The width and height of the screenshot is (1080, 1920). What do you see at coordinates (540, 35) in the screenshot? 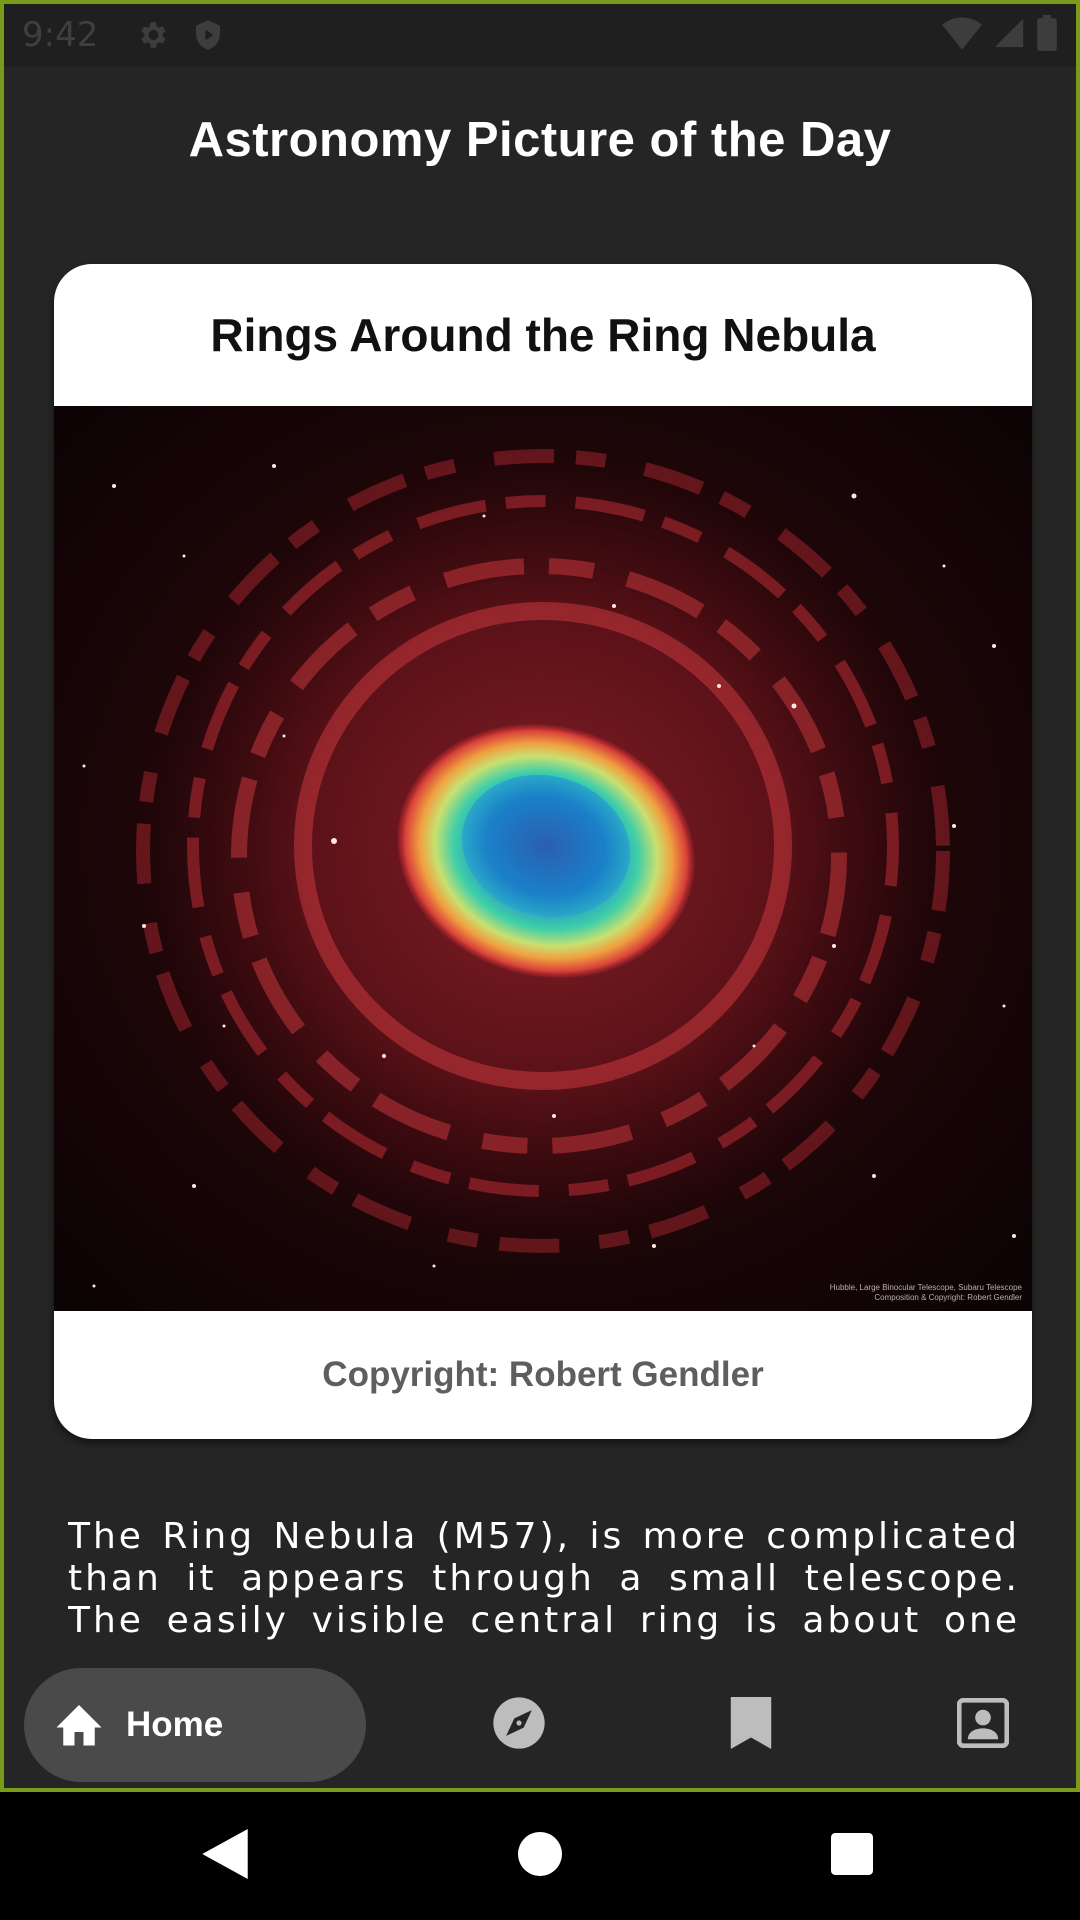
I see `status-bar: 9:42` at bounding box center [540, 35].